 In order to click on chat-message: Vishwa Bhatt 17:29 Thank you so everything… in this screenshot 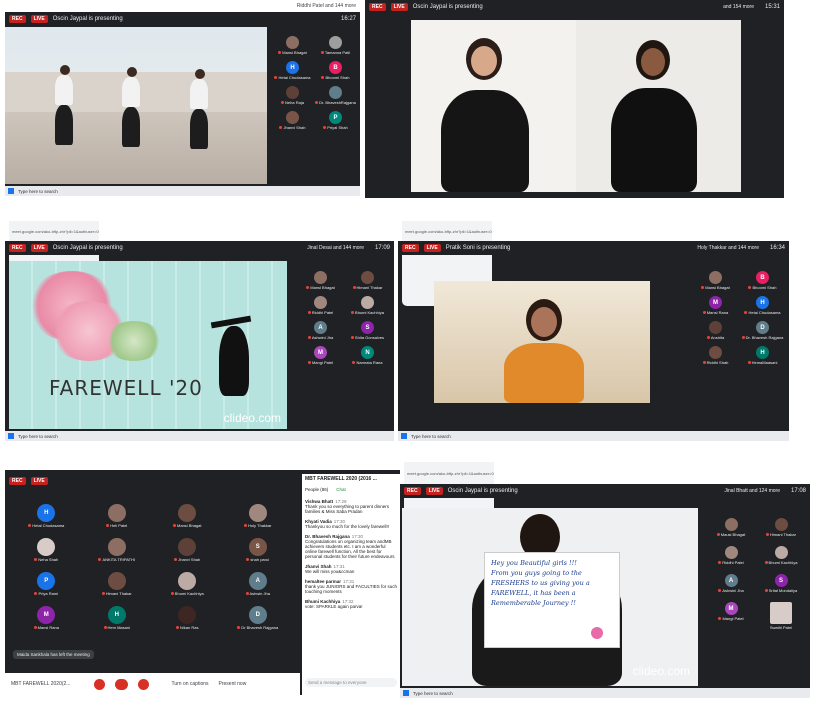, I will do `click(347, 506)`.